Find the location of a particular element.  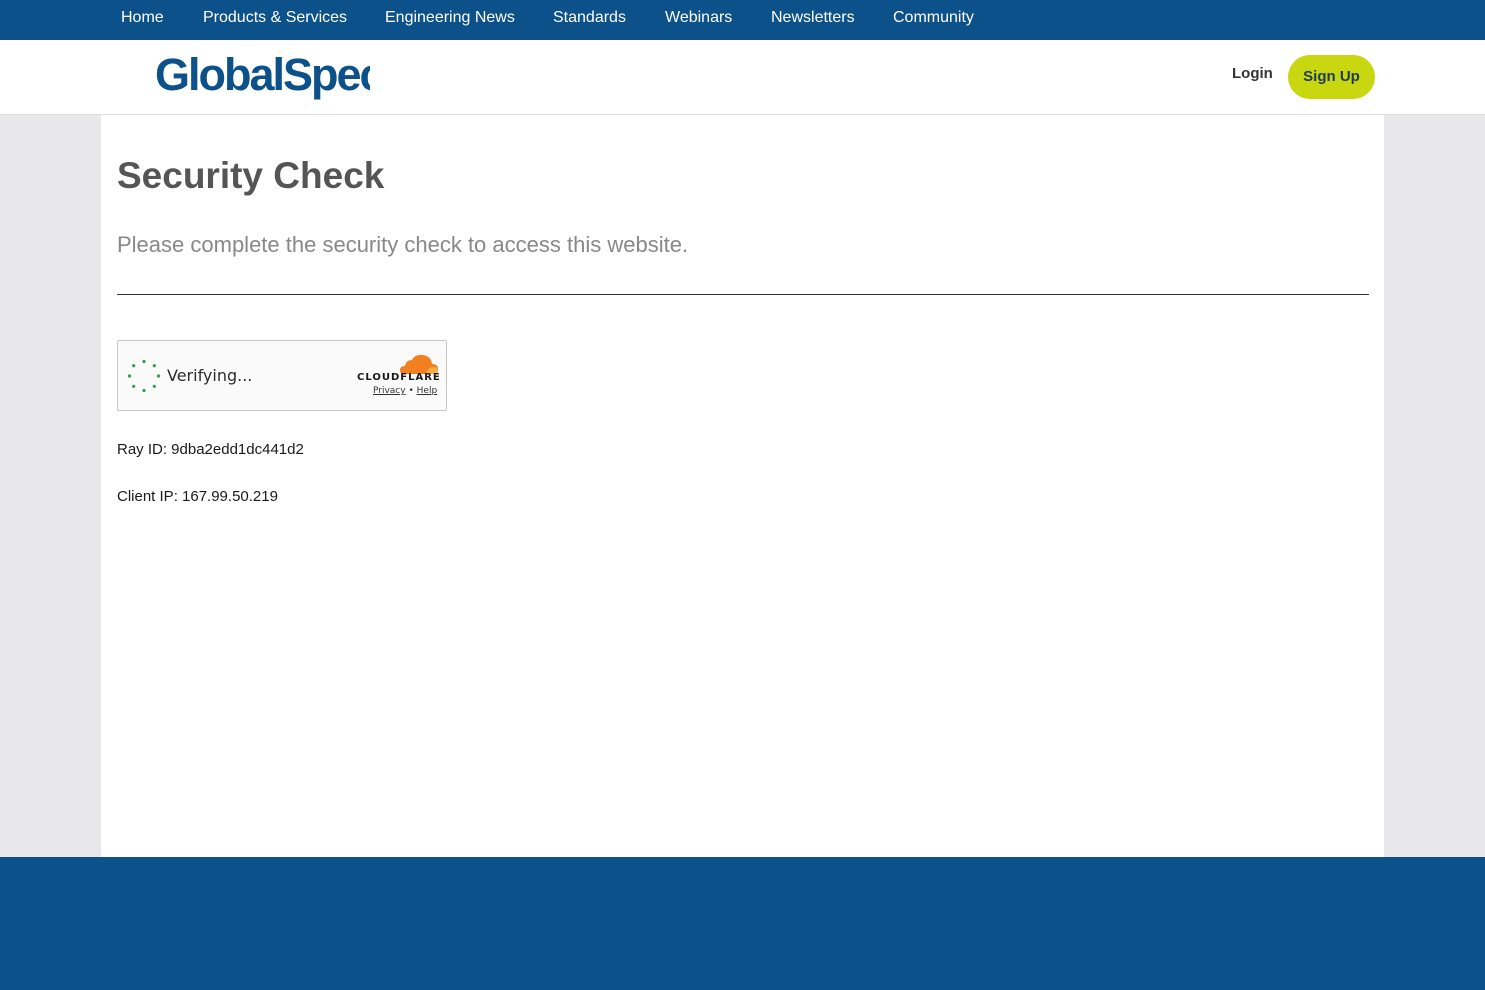

nav-home-link: Home is located at coordinates (142, 18).